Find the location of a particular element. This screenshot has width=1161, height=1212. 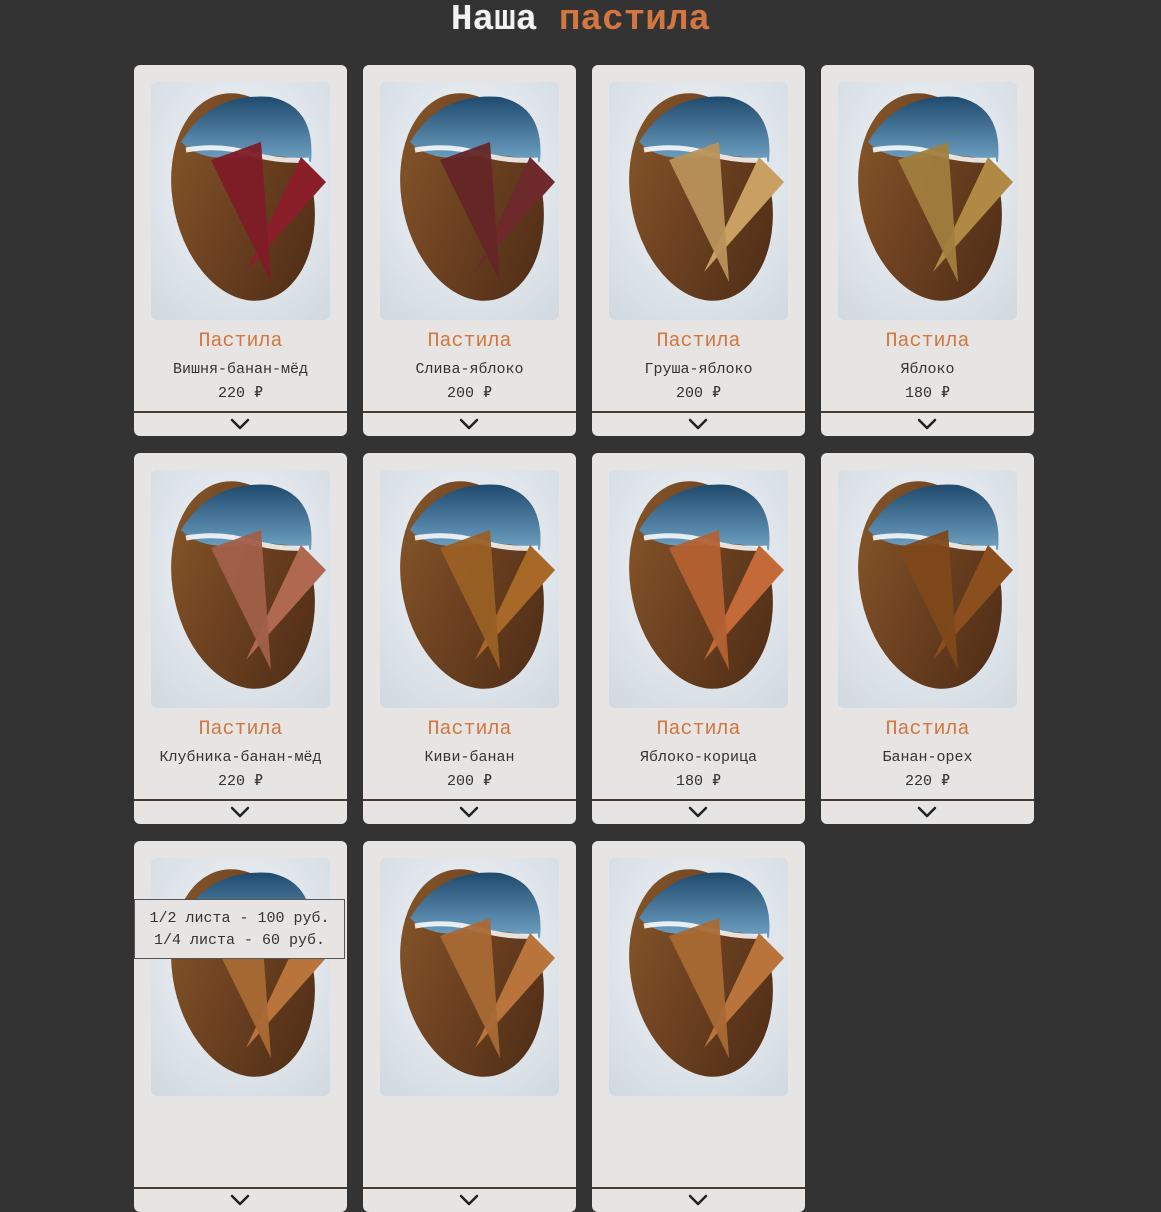

product-flavor: Киви-банан is located at coordinates (469, 757).